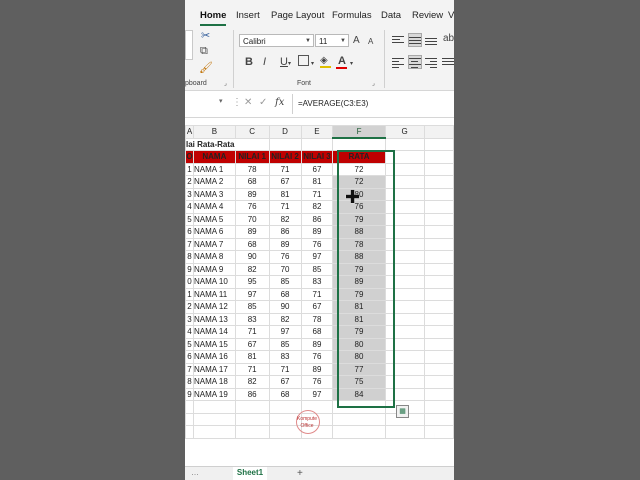 The height and width of the screenshot is (480, 640). Describe the element at coordinates (285, 244) in the screenshot. I see `nilai2-cell: 89` at that location.